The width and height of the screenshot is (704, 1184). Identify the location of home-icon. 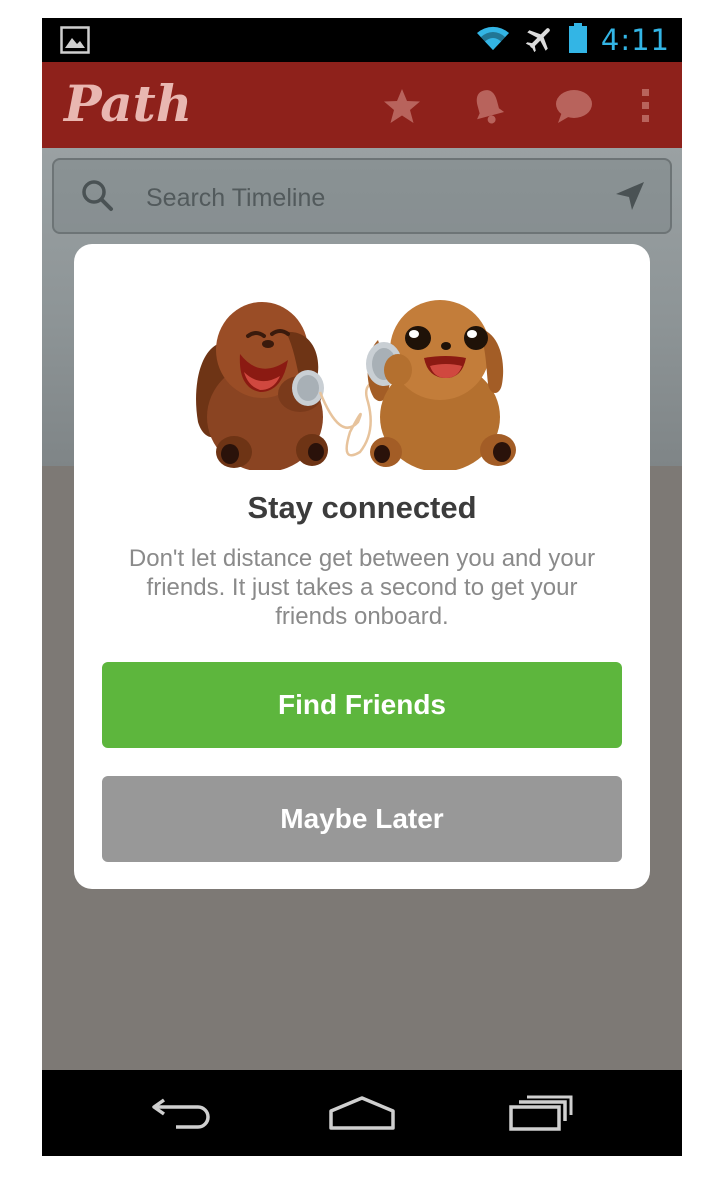
(362, 1113).